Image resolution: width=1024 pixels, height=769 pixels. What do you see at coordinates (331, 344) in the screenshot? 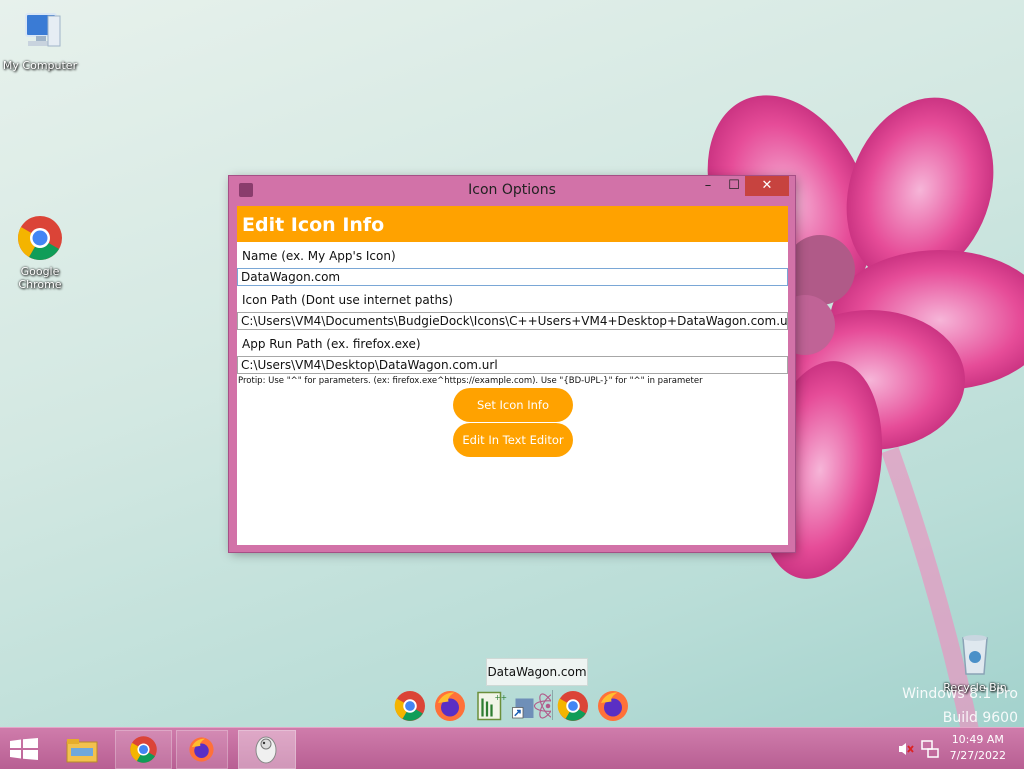
I see `run-path-label: App Run Path (ex. firefox.exe)` at bounding box center [331, 344].